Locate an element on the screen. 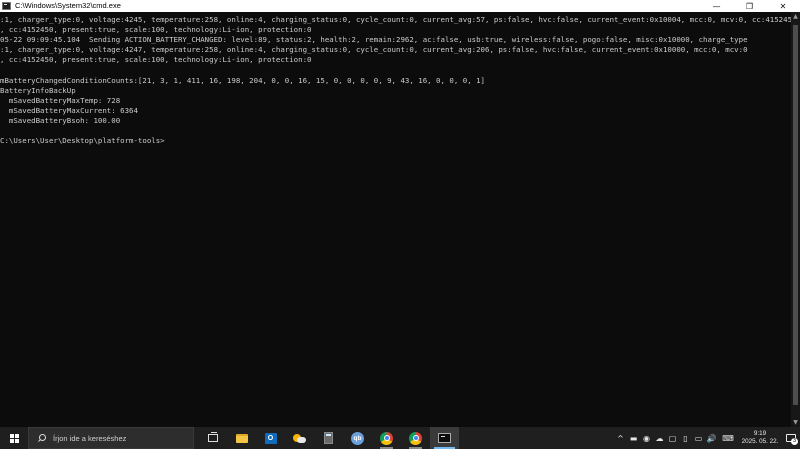  windows-logo-icon is located at coordinates (14, 438).